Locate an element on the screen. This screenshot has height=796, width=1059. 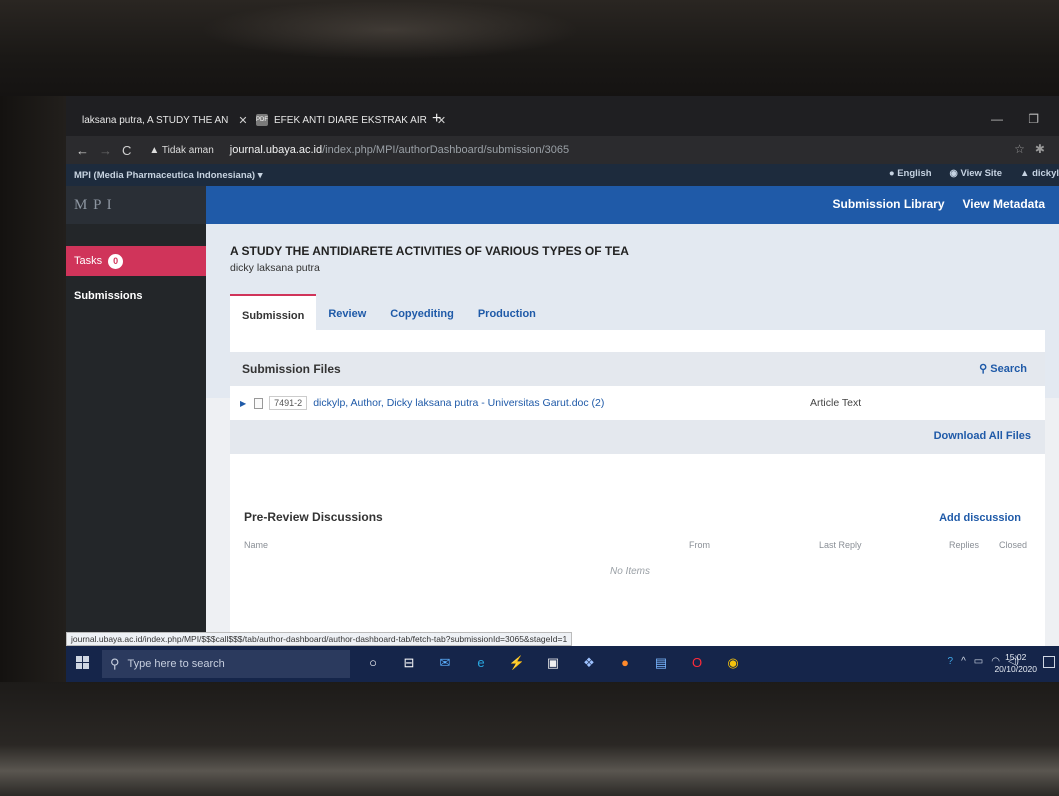
submission-library-link: Submission Library is located at coordinates (888, 204).